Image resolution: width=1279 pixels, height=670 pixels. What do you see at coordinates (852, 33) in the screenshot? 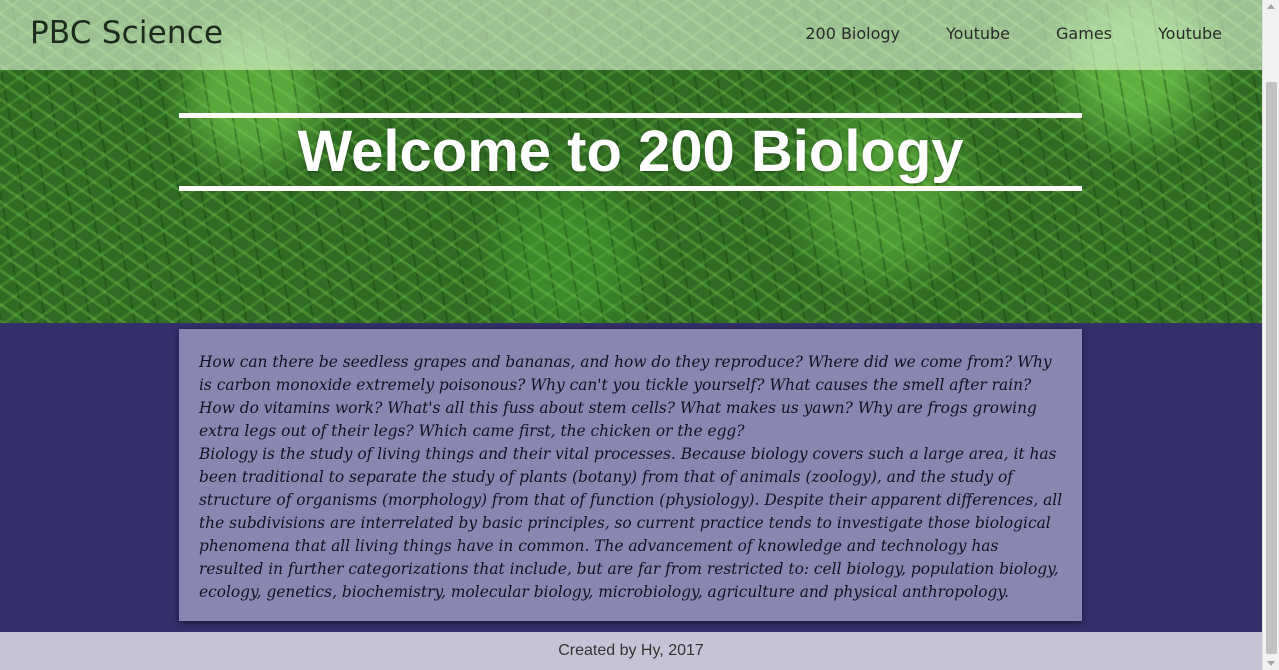
I see `nav-link-200-biology: 200 Biology` at bounding box center [852, 33].